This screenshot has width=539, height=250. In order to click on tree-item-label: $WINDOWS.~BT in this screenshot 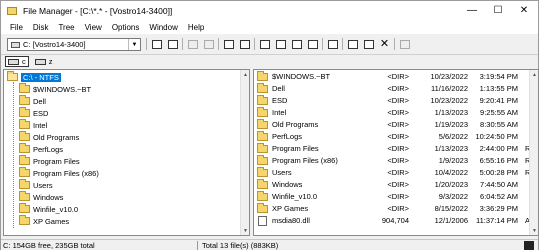, I will do `click(62, 89)`.